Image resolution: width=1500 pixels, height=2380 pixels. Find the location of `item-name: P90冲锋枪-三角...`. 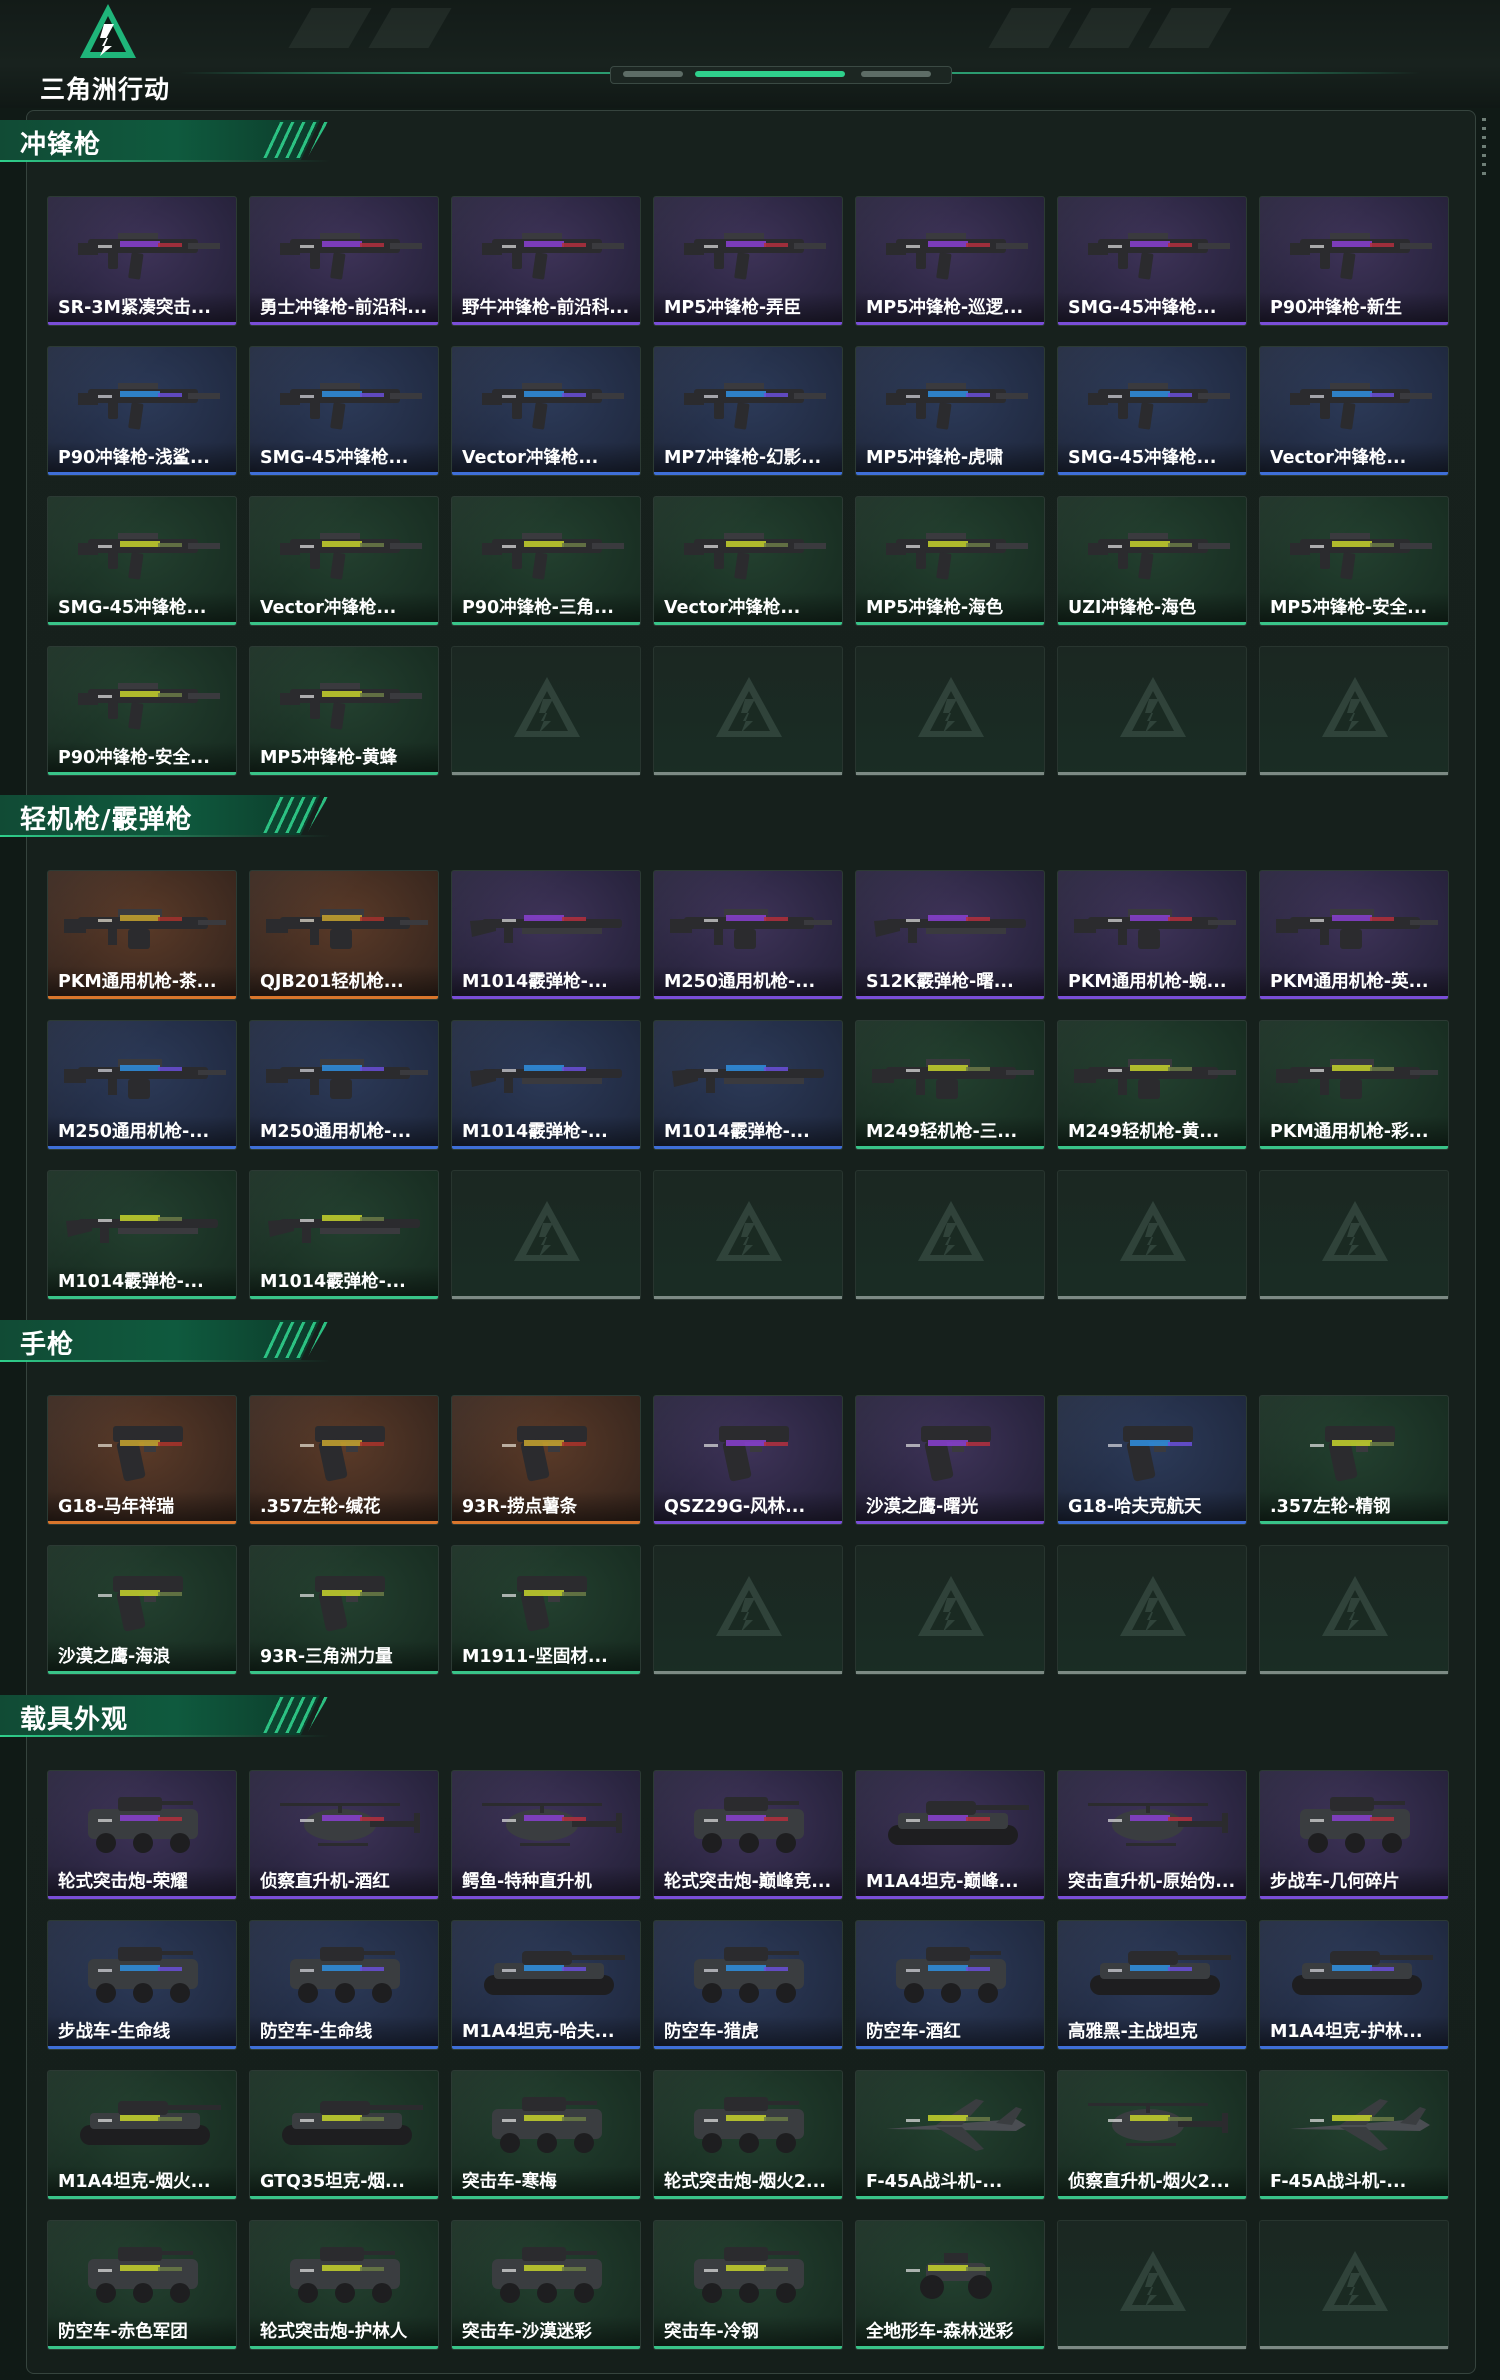

item-name: P90冲锋枪-三角... is located at coordinates (538, 608).